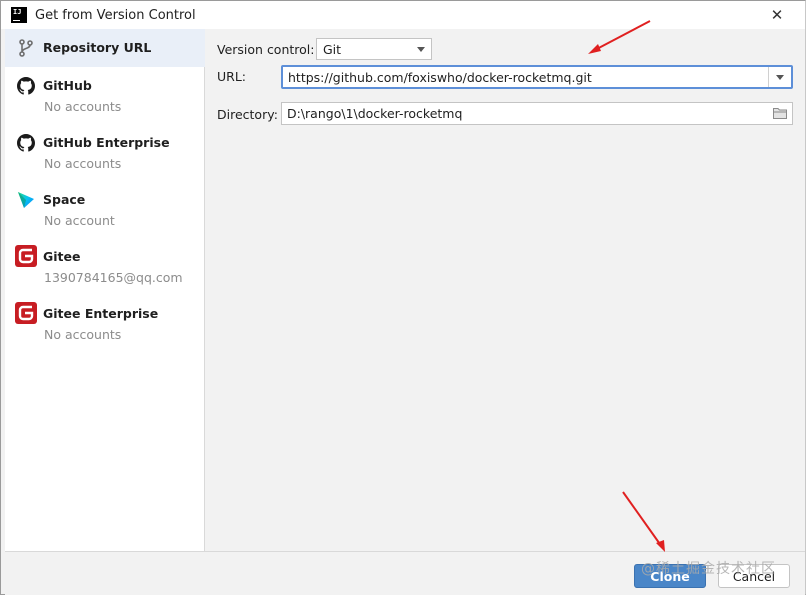  Describe the element at coordinates (26, 48) in the screenshot. I see `branch-icon` at that location.